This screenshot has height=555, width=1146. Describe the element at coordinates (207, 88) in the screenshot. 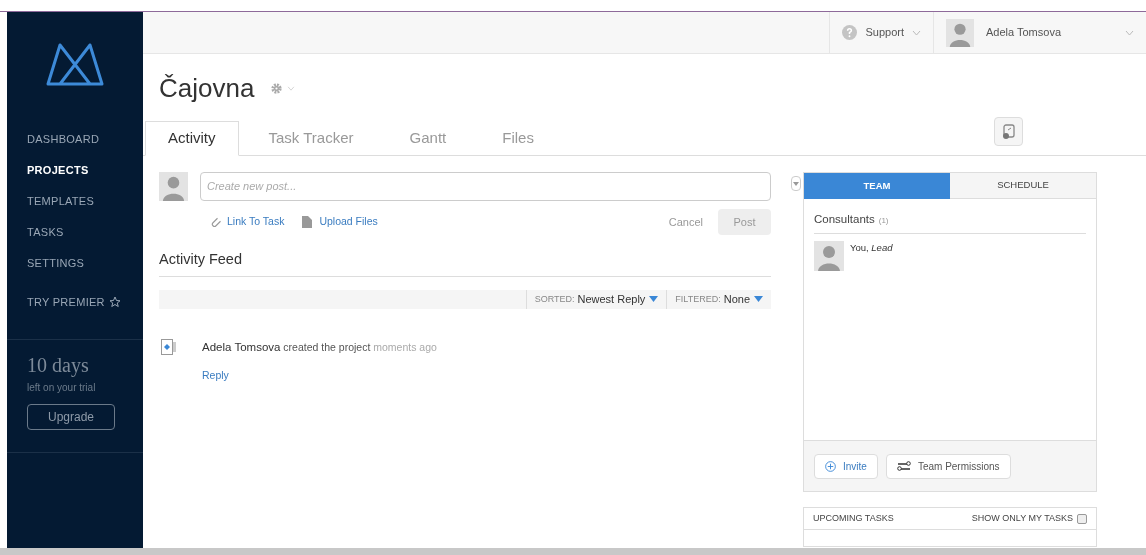

I see `project-title: Čajovna` at that location.